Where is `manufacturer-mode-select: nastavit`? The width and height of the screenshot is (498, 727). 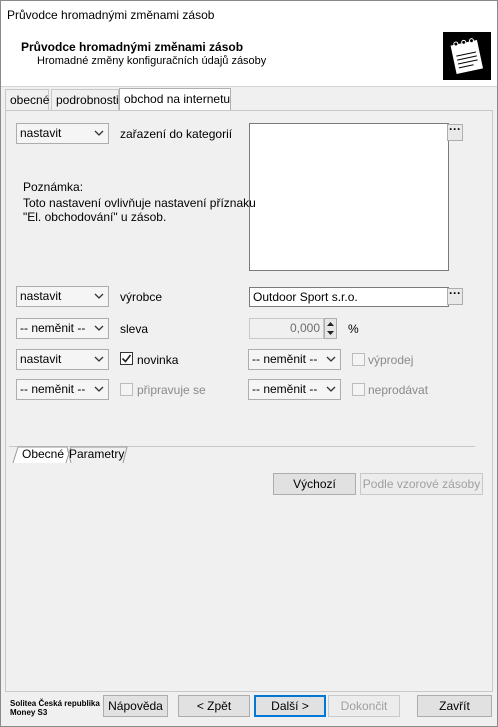 manufacturer-mode-select: nastavit is located at coordinates (62, 296).